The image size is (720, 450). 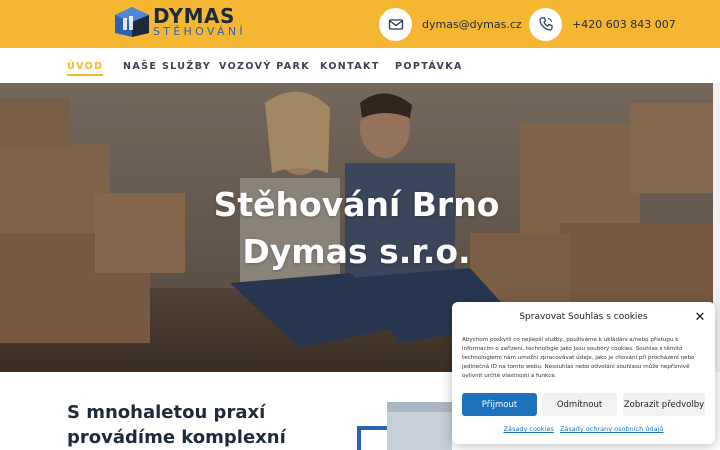 I want to click on intro-image, so click(x=404, y=426).